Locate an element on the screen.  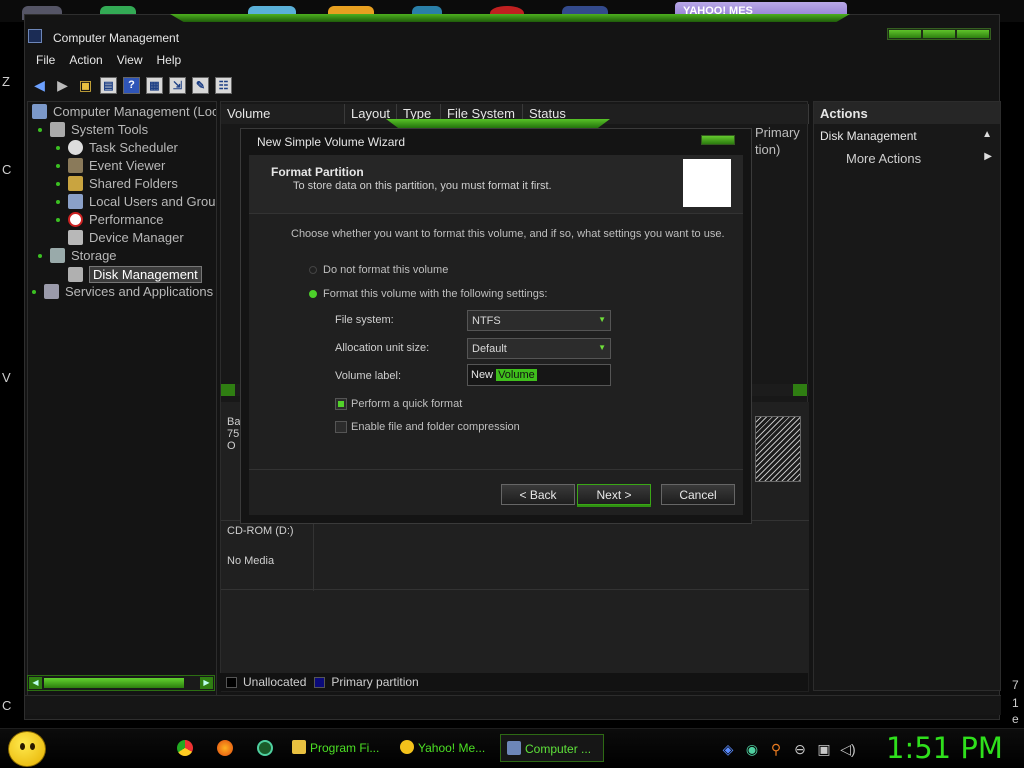
file-system-select: NTFS ▼ is located at coordinates (539, 320).